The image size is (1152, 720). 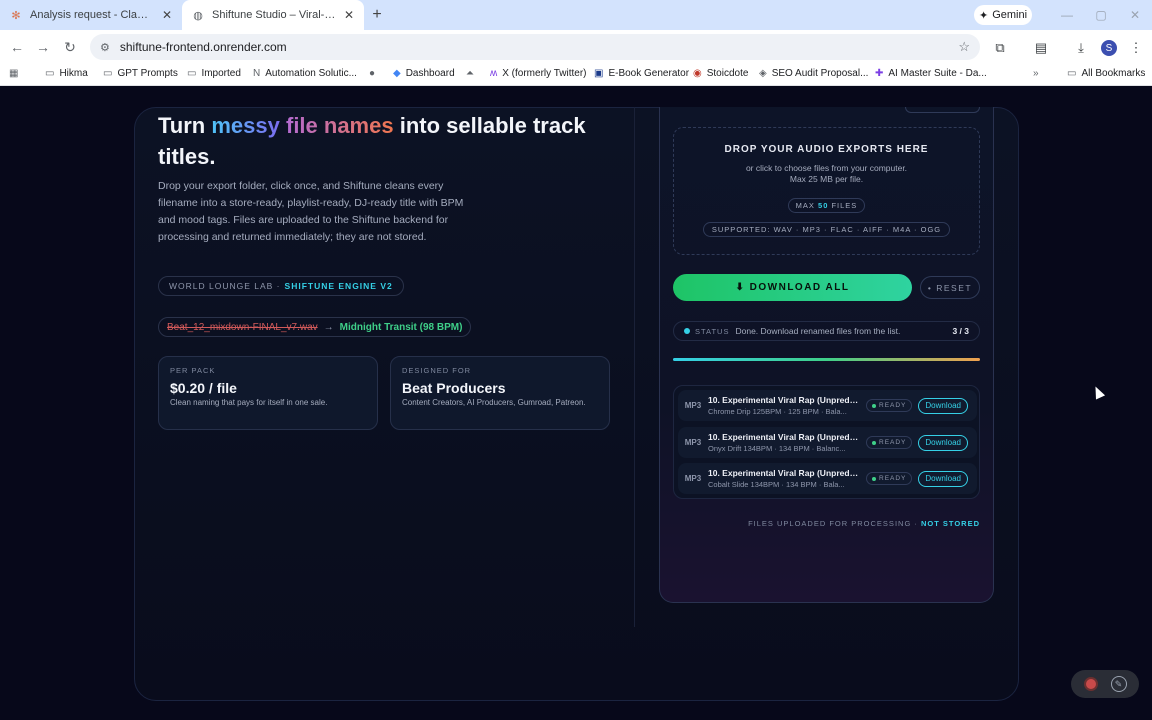 I want to click on ebook-icon: ▣, so click(x=599, y=73).